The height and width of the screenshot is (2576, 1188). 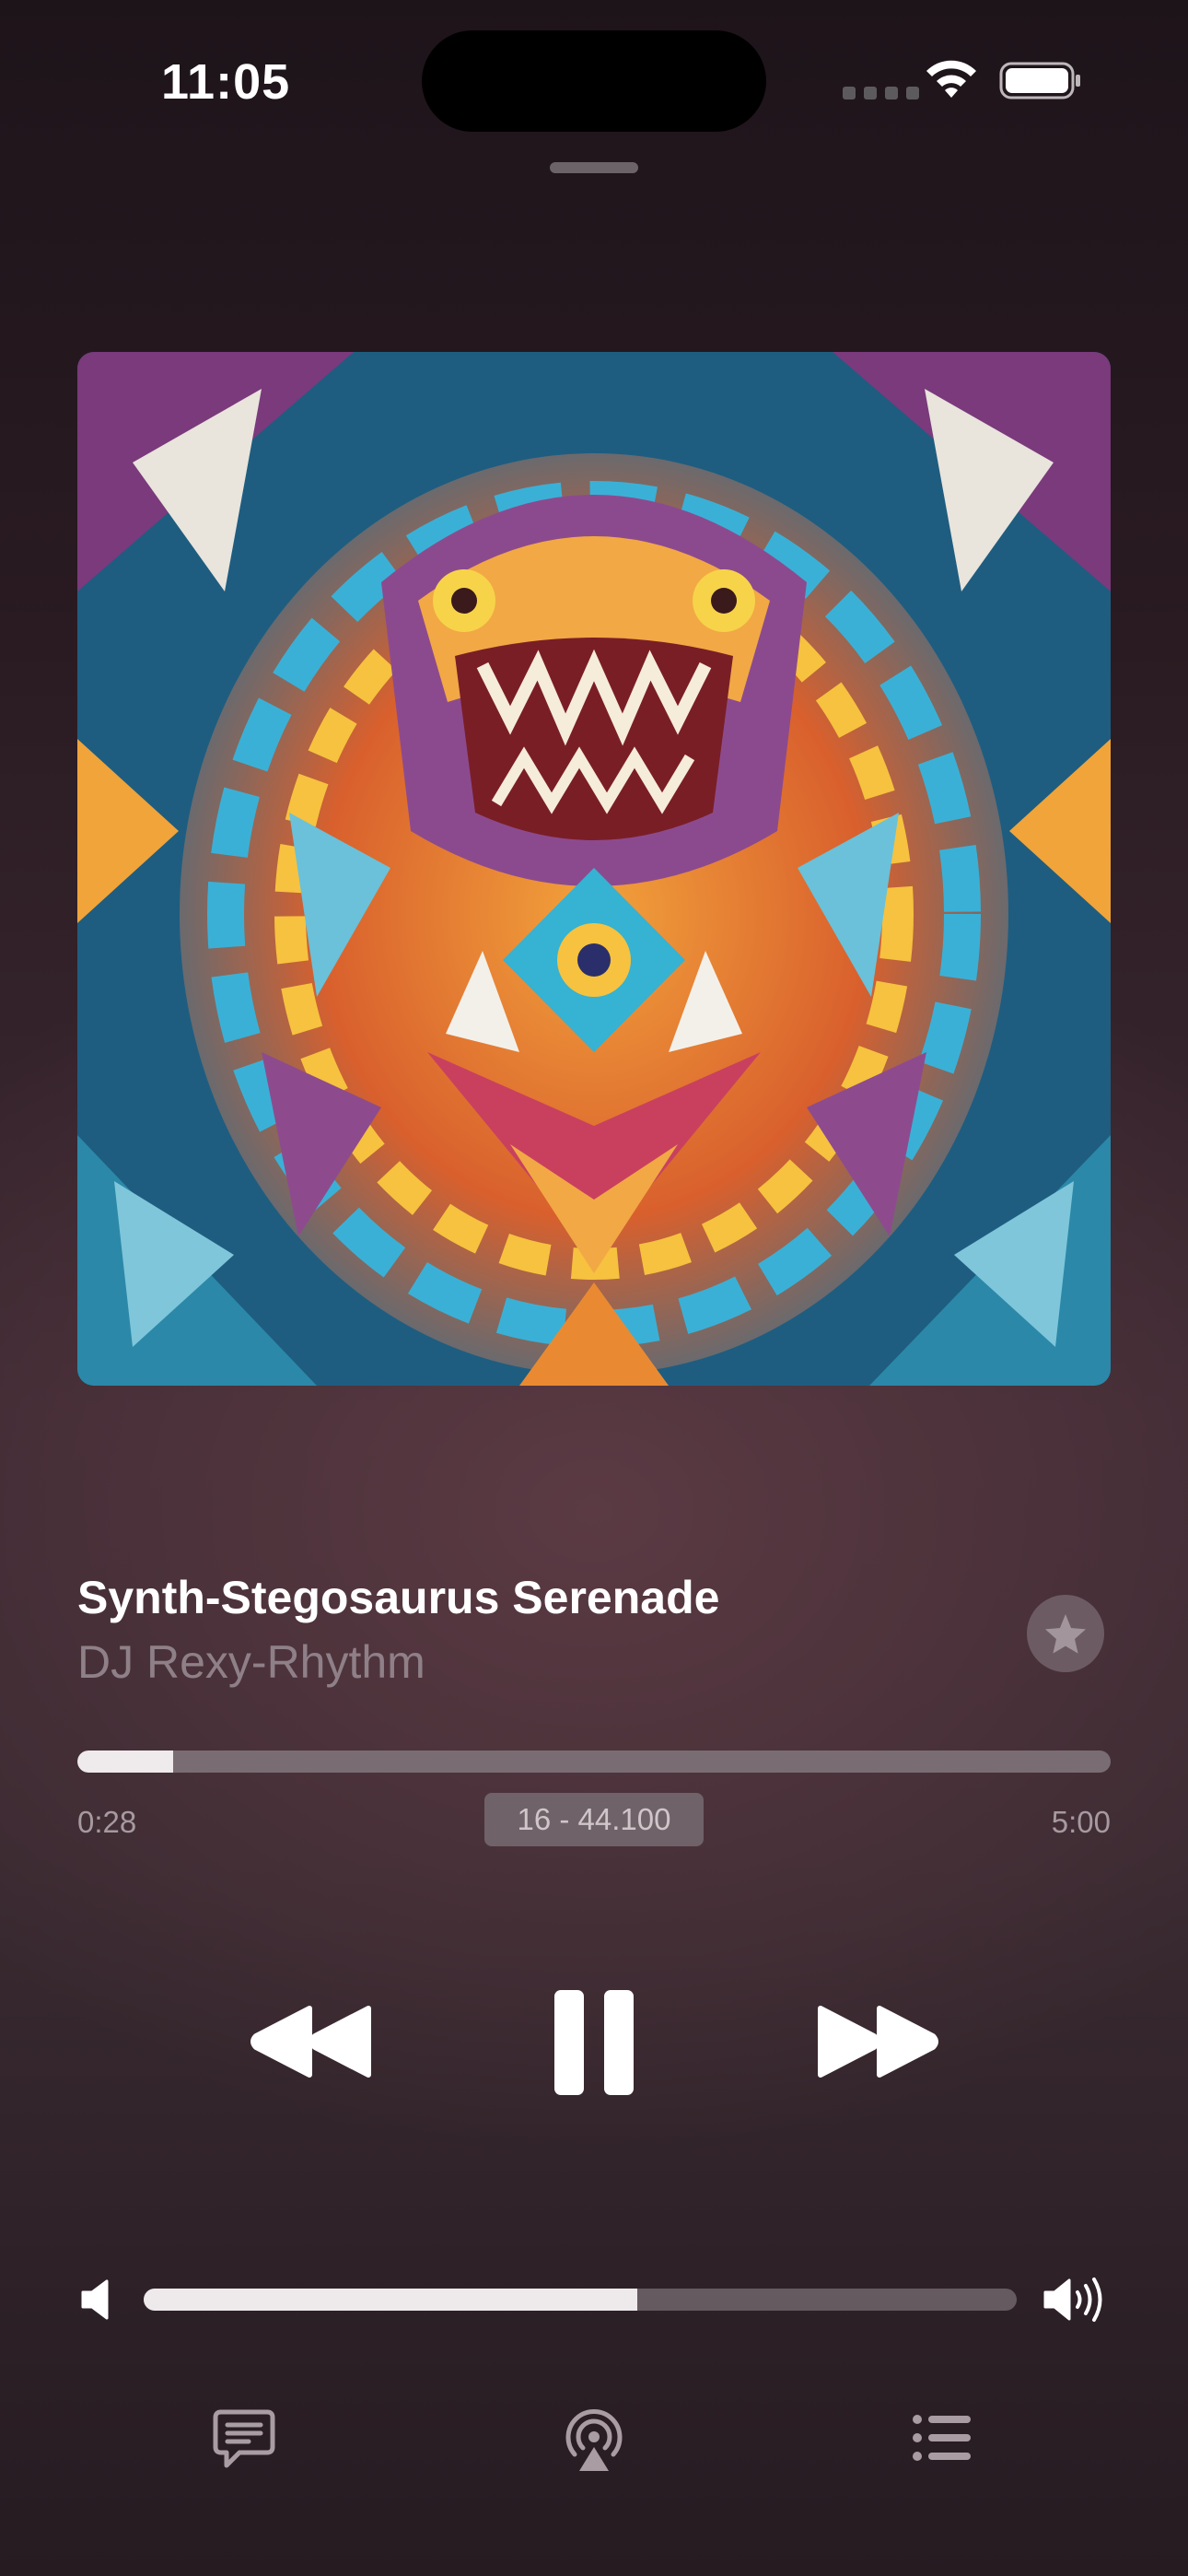 I want to click on volume-slider, so click(x=580, y=2300).